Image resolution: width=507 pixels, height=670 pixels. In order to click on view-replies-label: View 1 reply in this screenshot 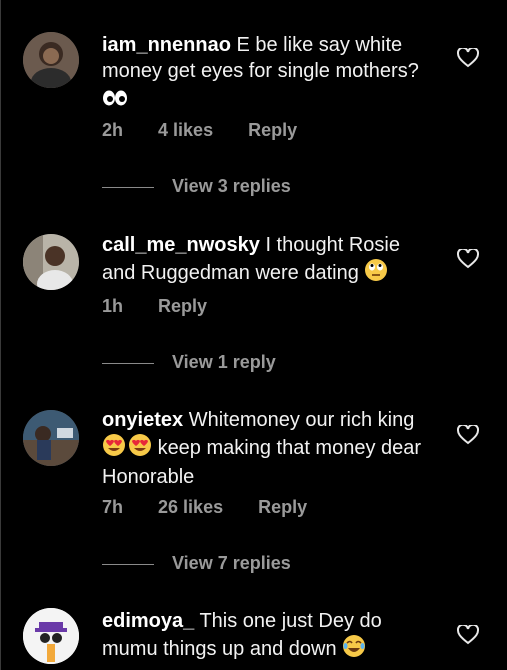, I will do `click(224, 362)`.